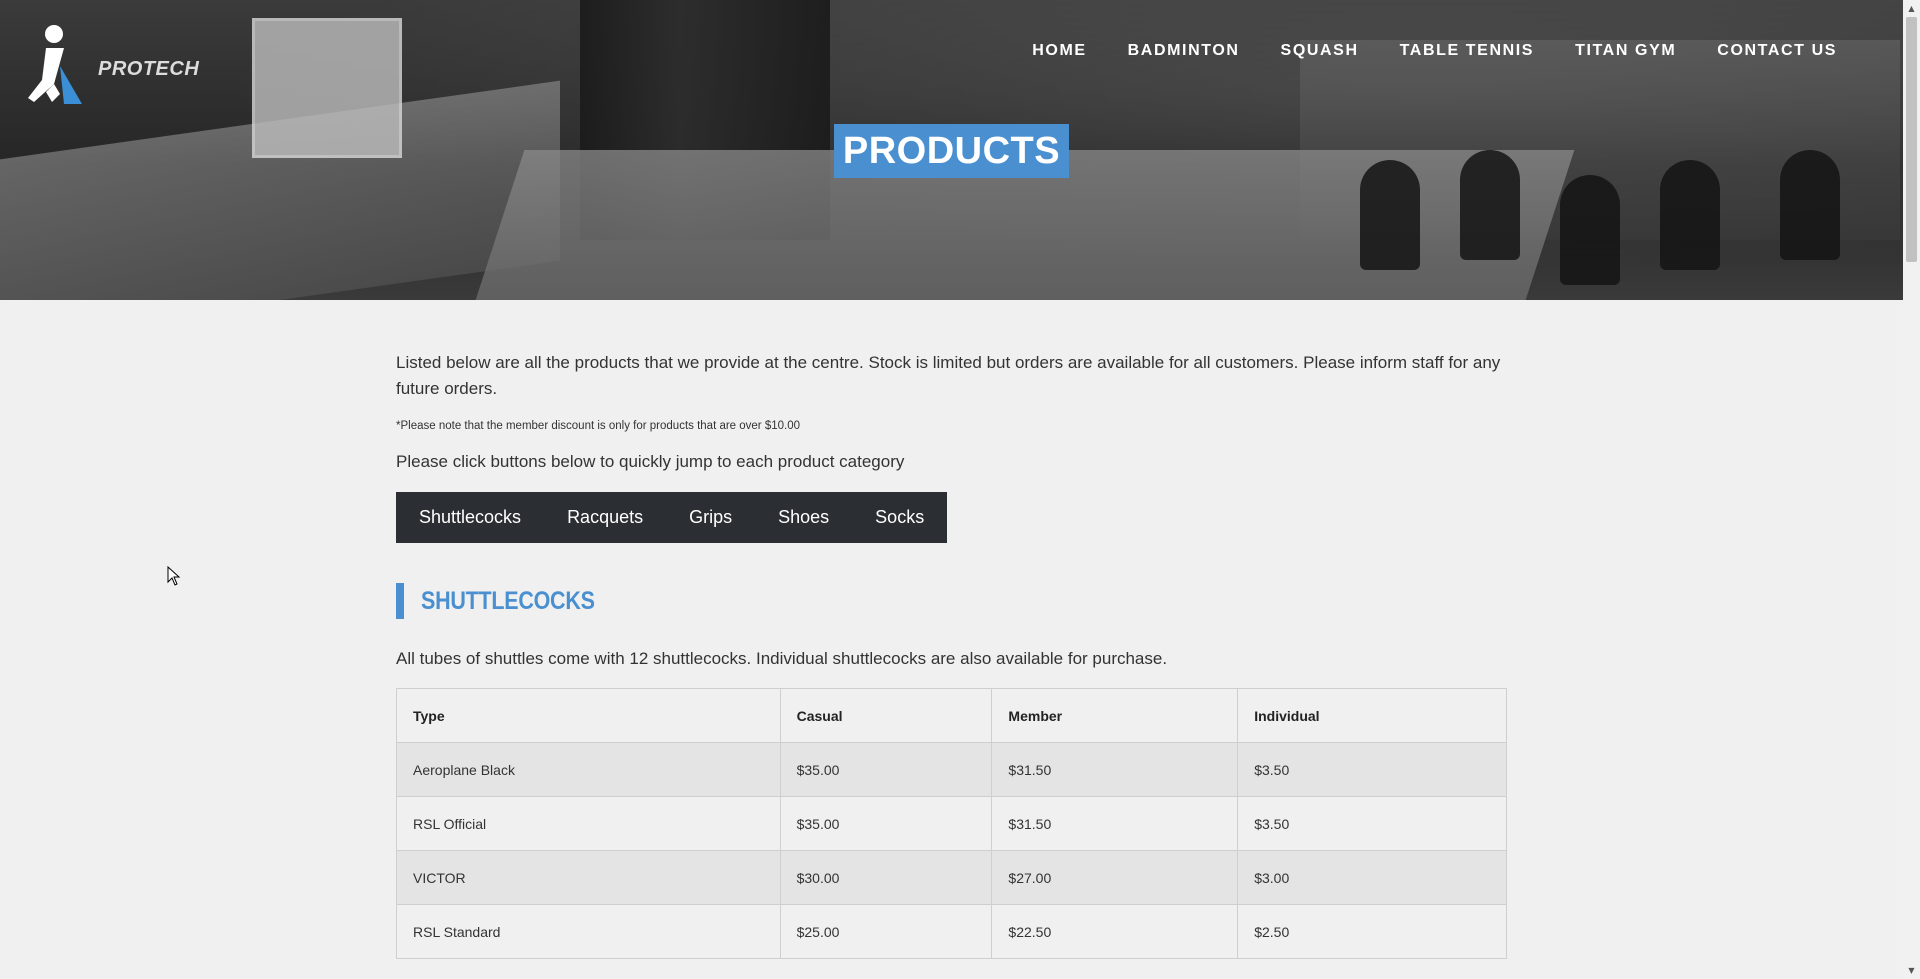 This screenshot has height=979, width=1920. I want to click on mouse-cursor-icon, so click(174, 576).